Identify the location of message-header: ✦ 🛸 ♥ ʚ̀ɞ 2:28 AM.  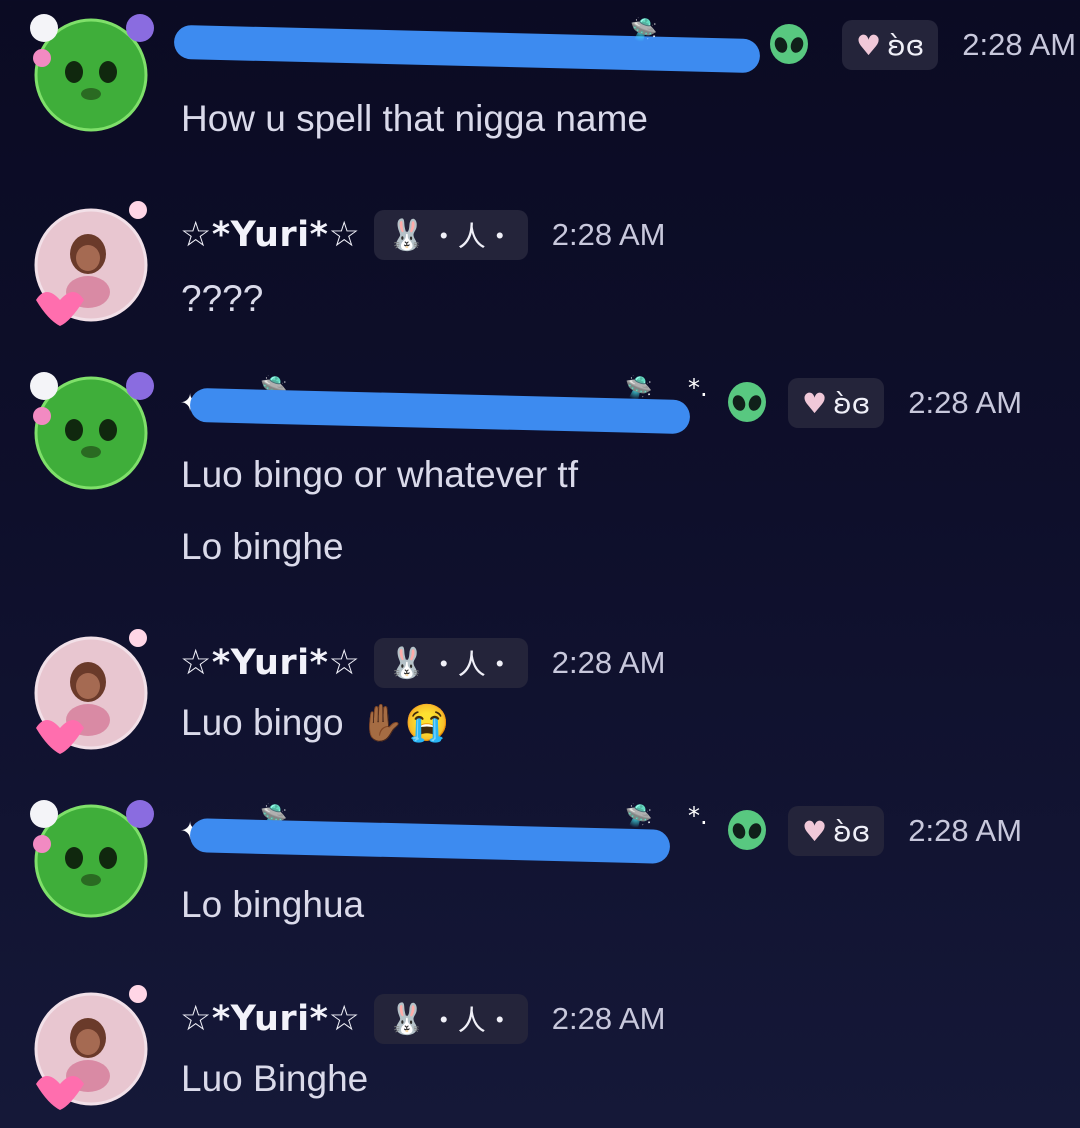
(625, 46).